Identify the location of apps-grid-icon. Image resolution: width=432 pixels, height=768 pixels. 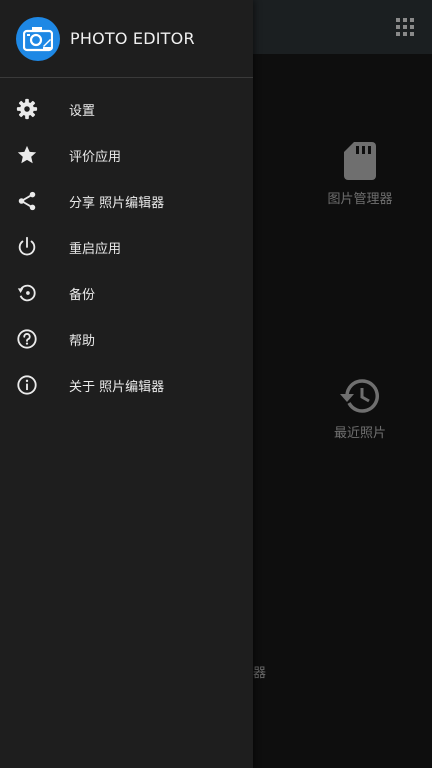
(405, 27).